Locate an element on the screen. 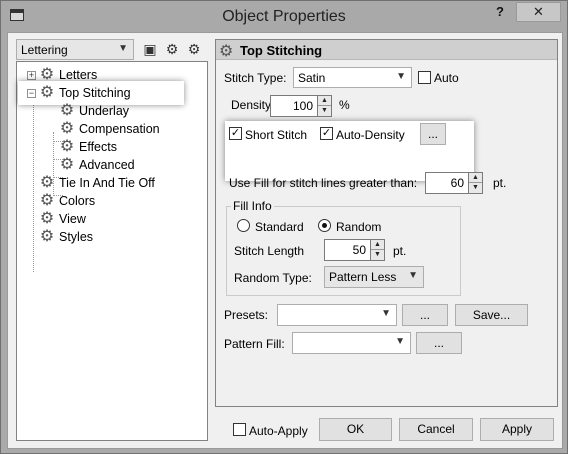 This screenshot has height=454, width=568. auto-apply-label: Auto-Apply is located at coordinates (278, 431).